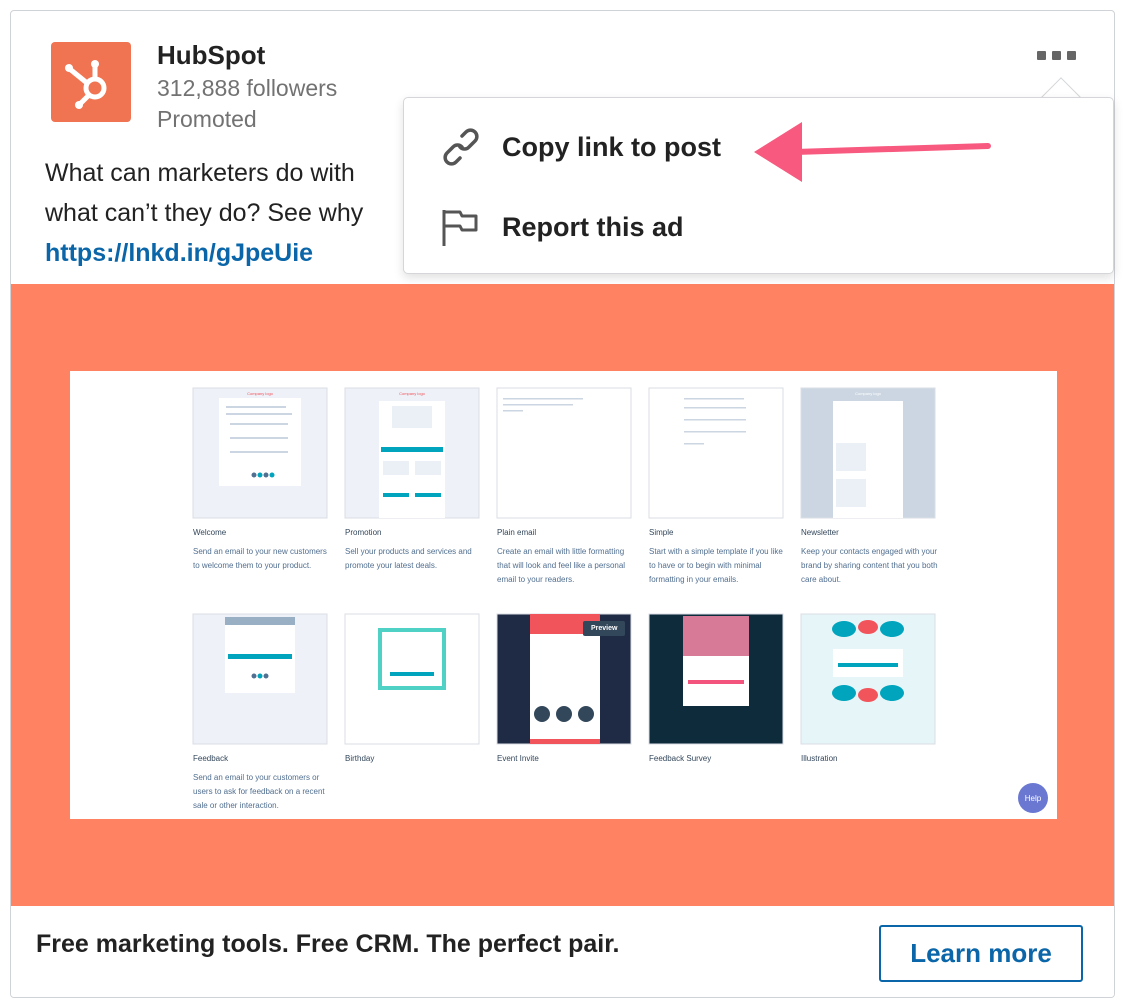 This screenshot has width=1126, height=1008. I want to click on link-icon, so click(461, 147).